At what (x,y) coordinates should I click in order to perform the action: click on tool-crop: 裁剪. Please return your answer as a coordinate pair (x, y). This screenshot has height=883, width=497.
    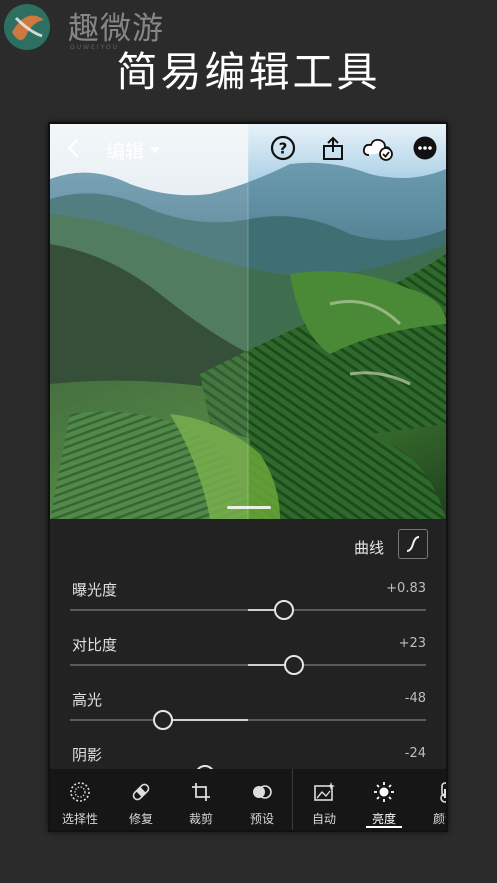
    Looking at the image, I should click on (201, 799).